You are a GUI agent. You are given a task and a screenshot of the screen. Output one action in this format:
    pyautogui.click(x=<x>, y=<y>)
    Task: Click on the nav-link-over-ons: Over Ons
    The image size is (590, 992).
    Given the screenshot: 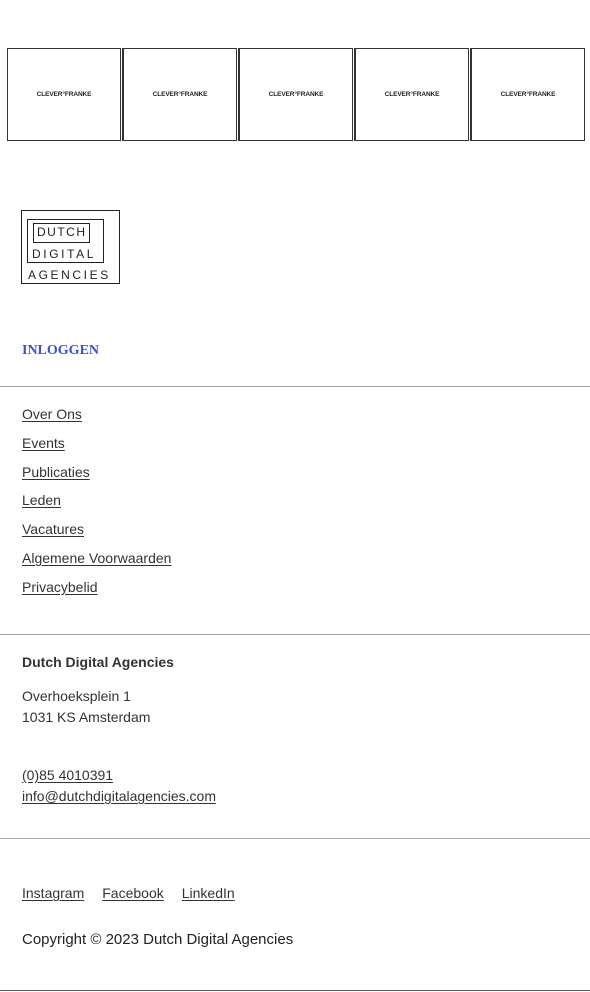 What is the action you would take?
    pyautogui.click(x=52, y=414)
    